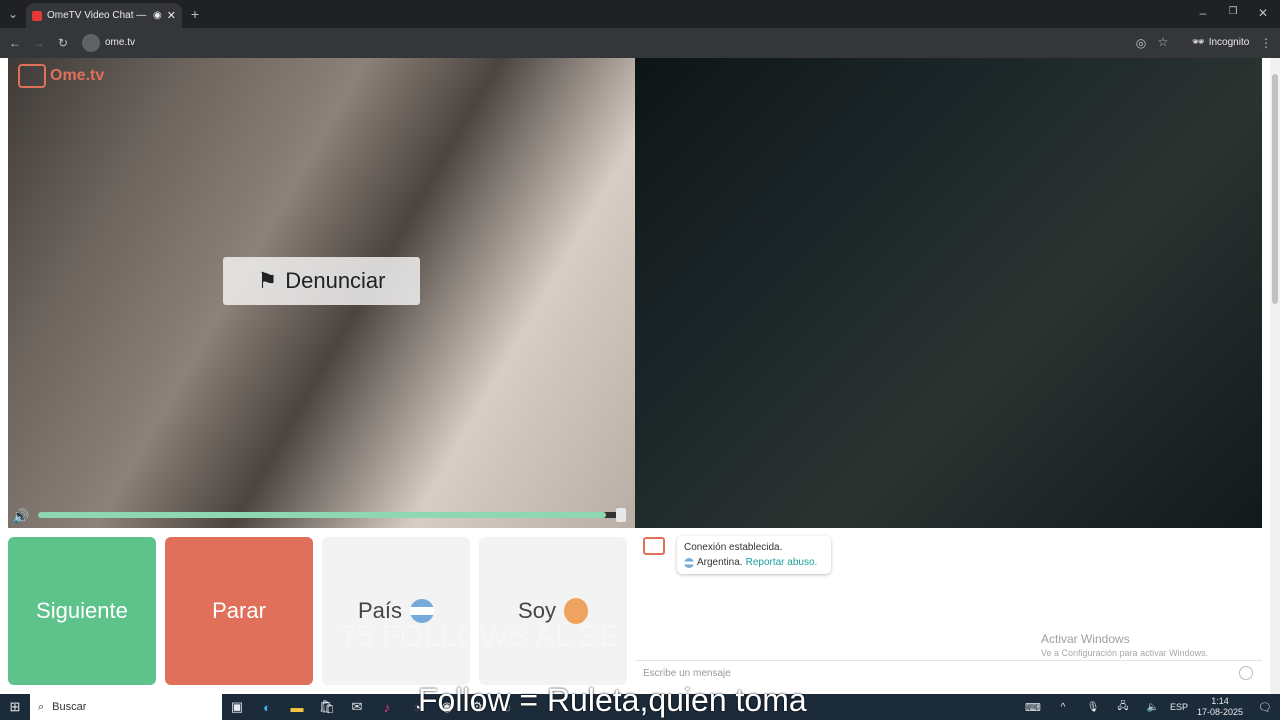 Image resolution: width=1280 pixels, height=720 pixels. I want to click on clock-date: 17-08-2025, so click(1220, 712).